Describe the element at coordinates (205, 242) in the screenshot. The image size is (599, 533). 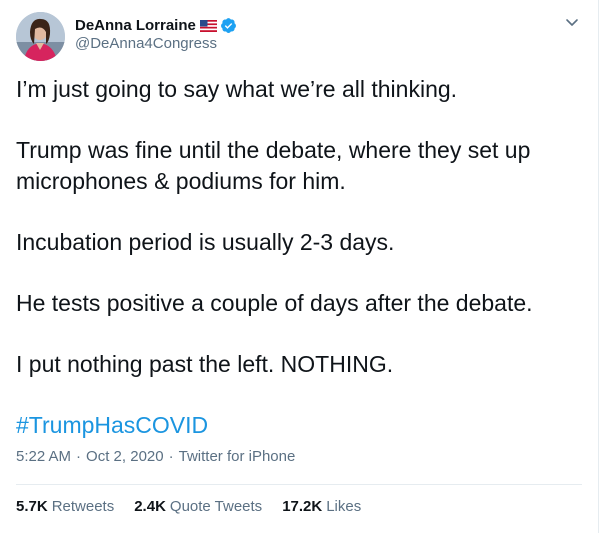
I see `tweet-line: Incubation period is usually 2-3 days.` at that location.